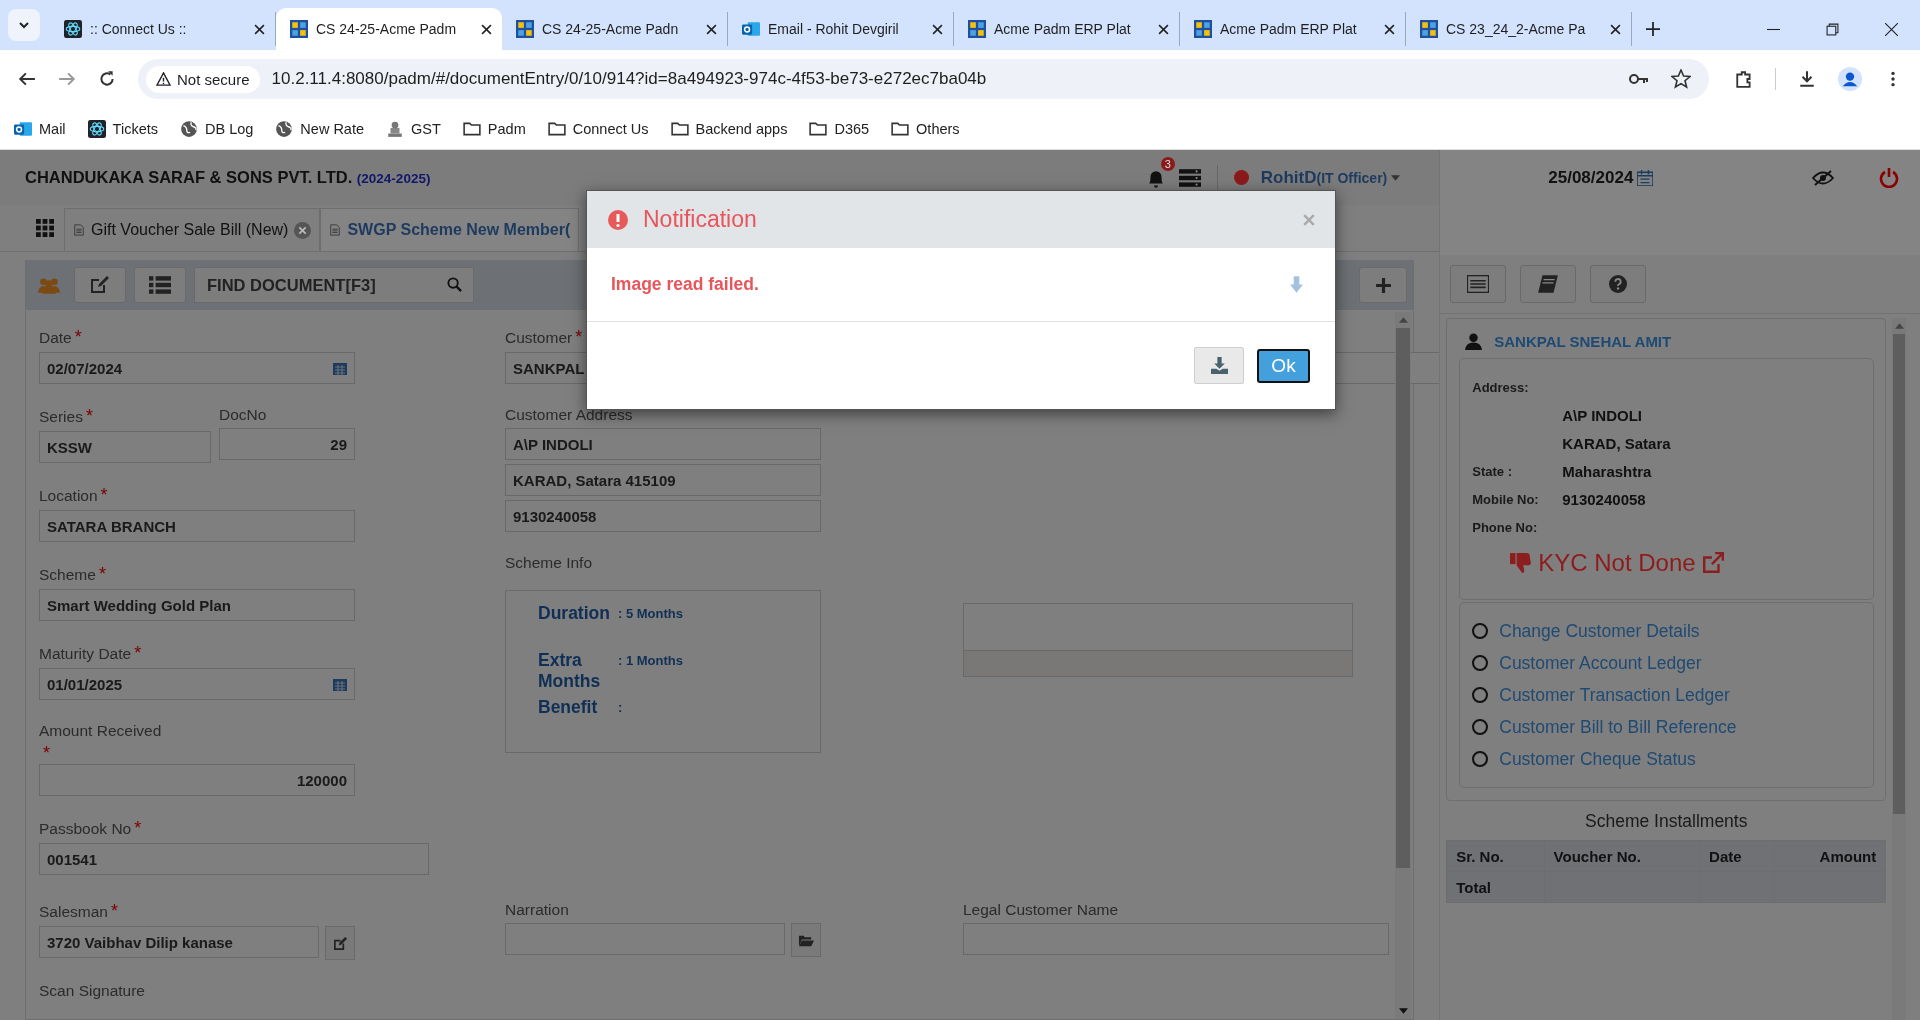 The height and width of the screenshot is (1020, 1920). I want to click on reload-icon, so click(107, 79).